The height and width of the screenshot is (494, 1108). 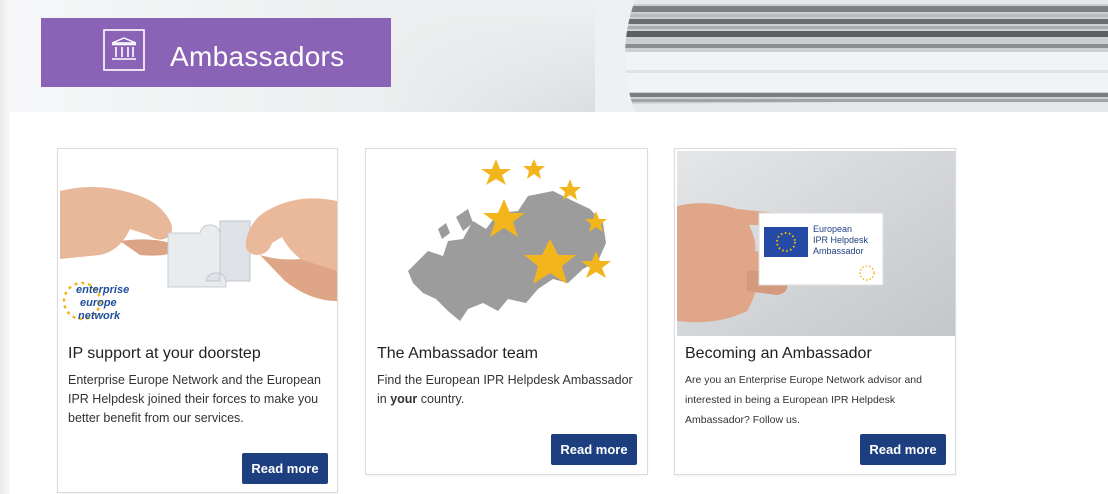 What do you see at coordinates (164, 353) in the screenshot?
I see `card-title: IP support at your doorstep` at bounding box center [164, 353].